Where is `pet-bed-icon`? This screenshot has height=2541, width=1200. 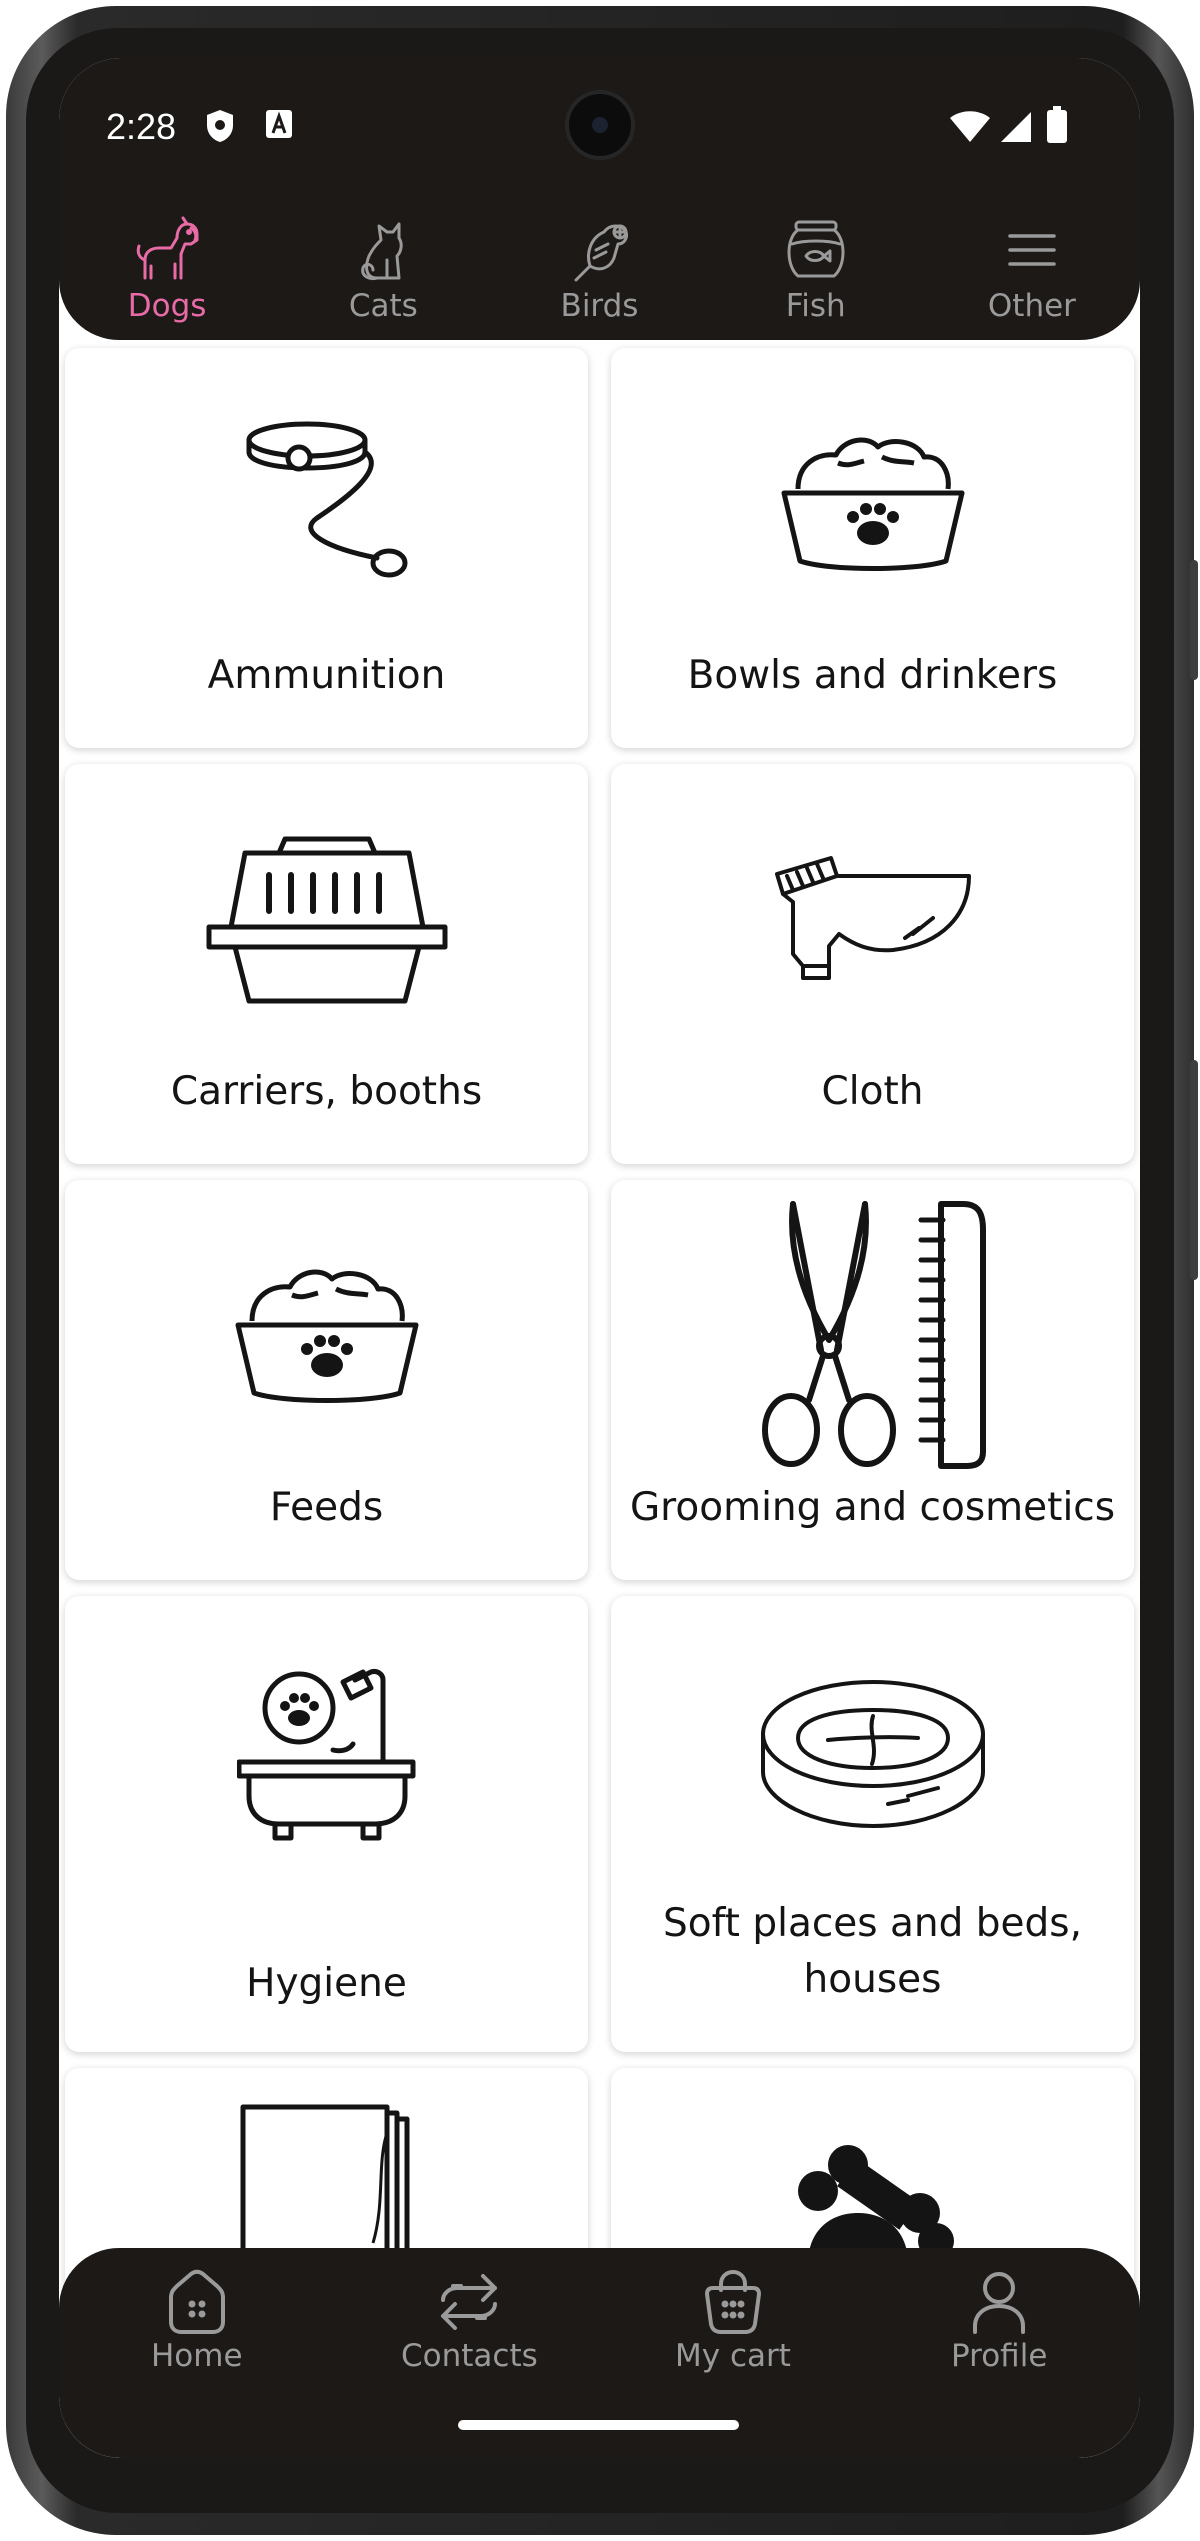 pet-bed-icon is located at coordinates (872, 1754).